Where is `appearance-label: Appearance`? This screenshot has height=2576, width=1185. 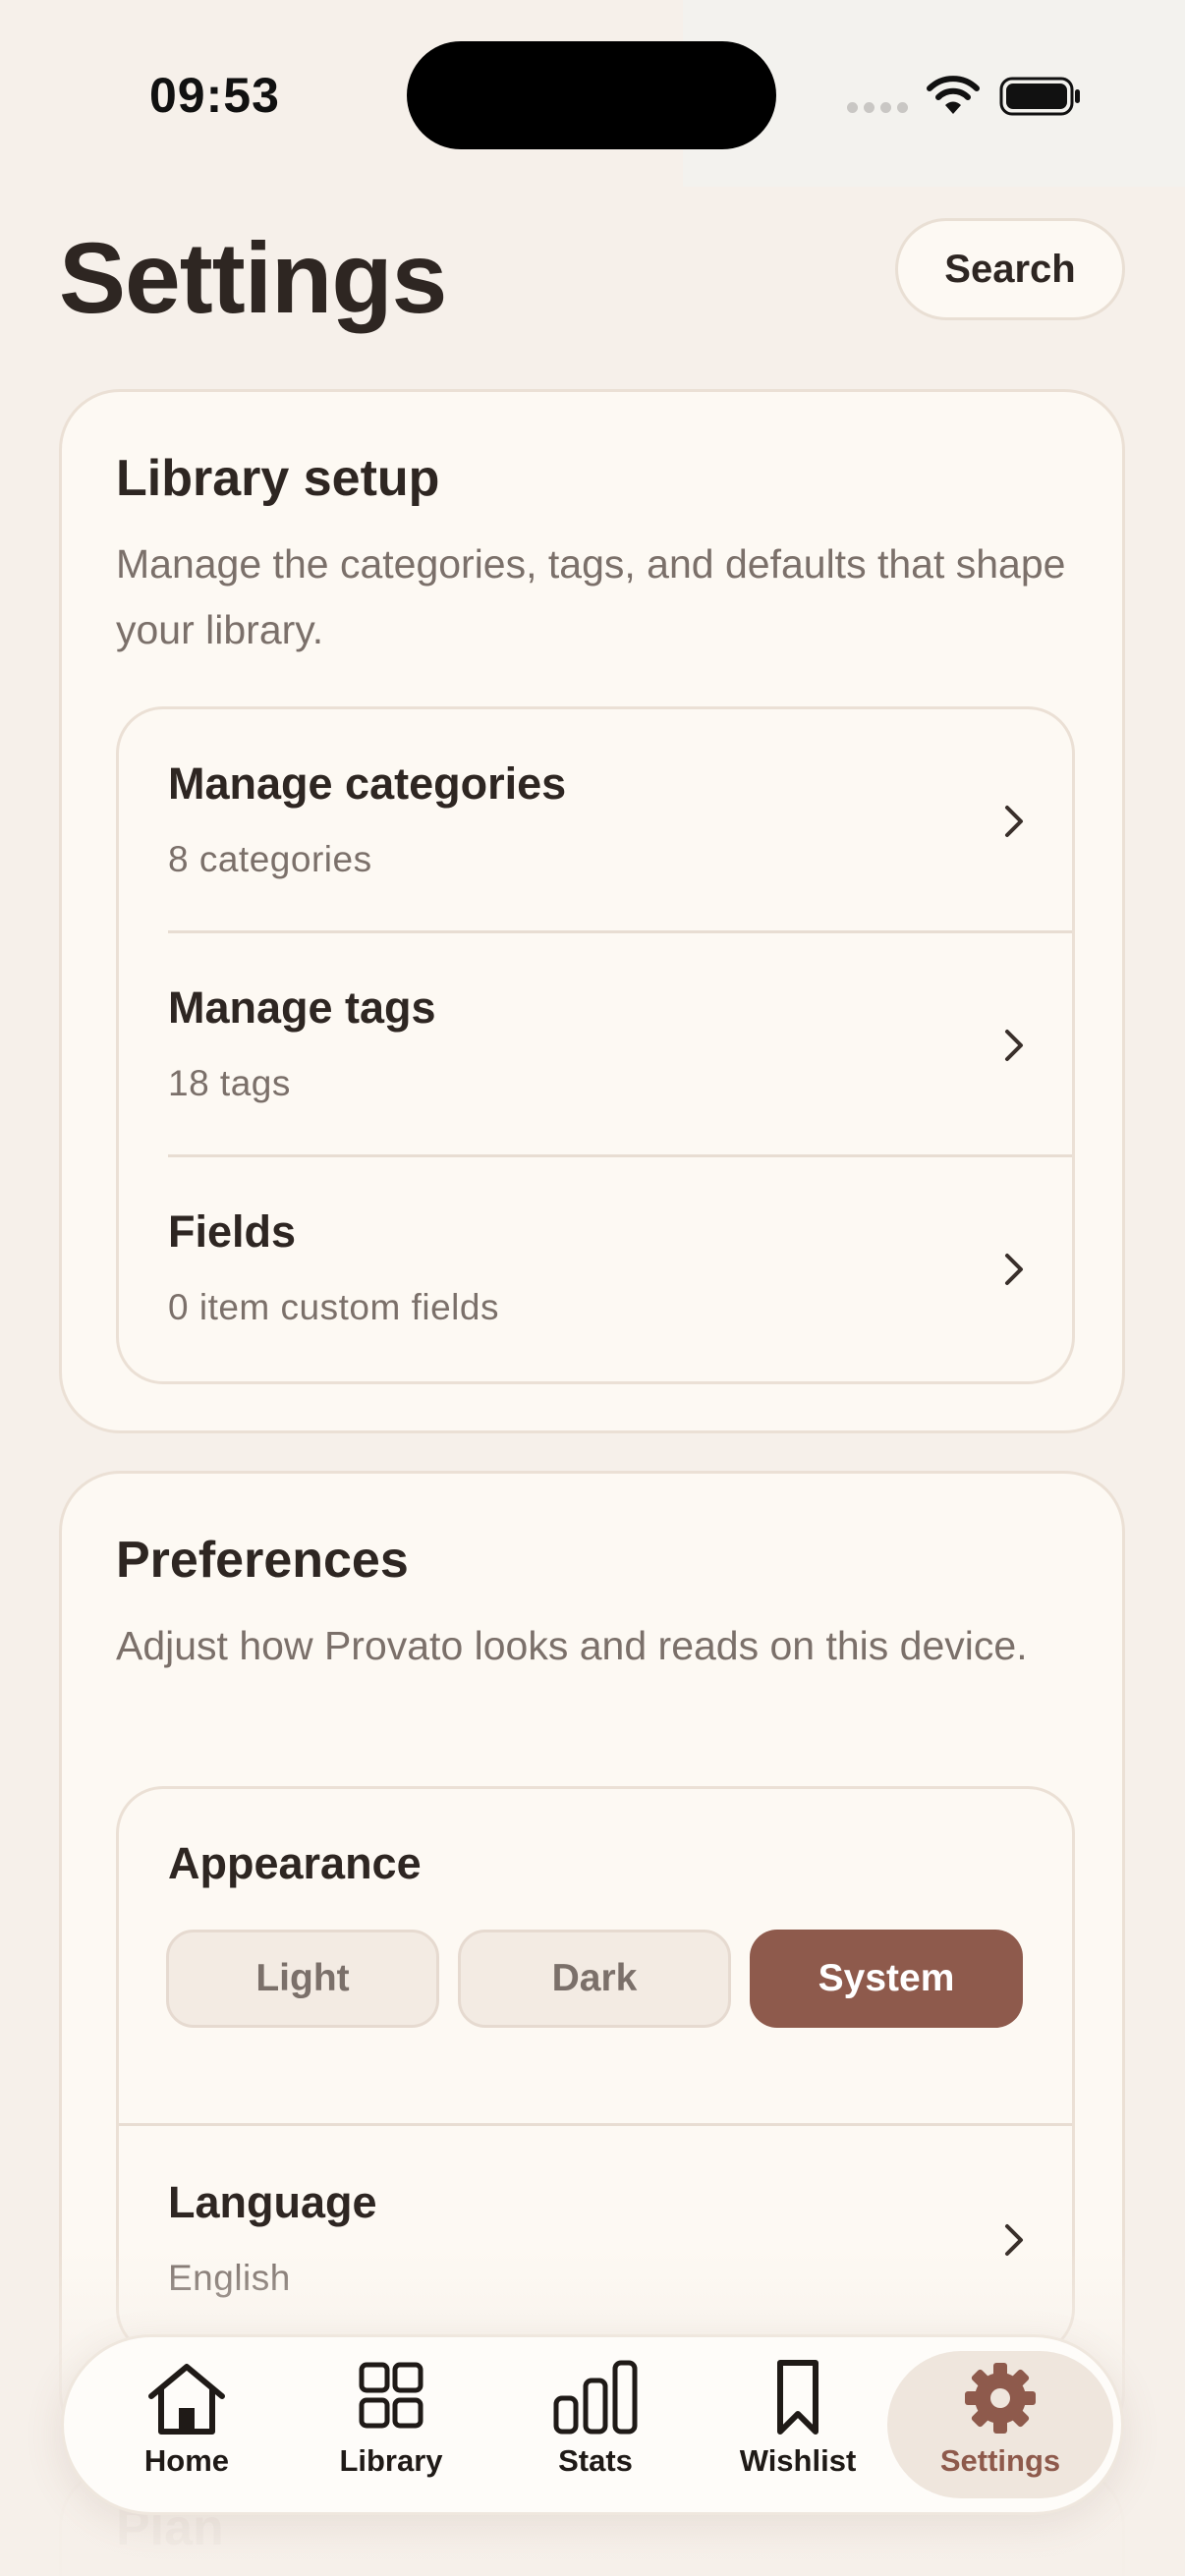 appearance-label: Appearance is located at coordinates (295, 1863).